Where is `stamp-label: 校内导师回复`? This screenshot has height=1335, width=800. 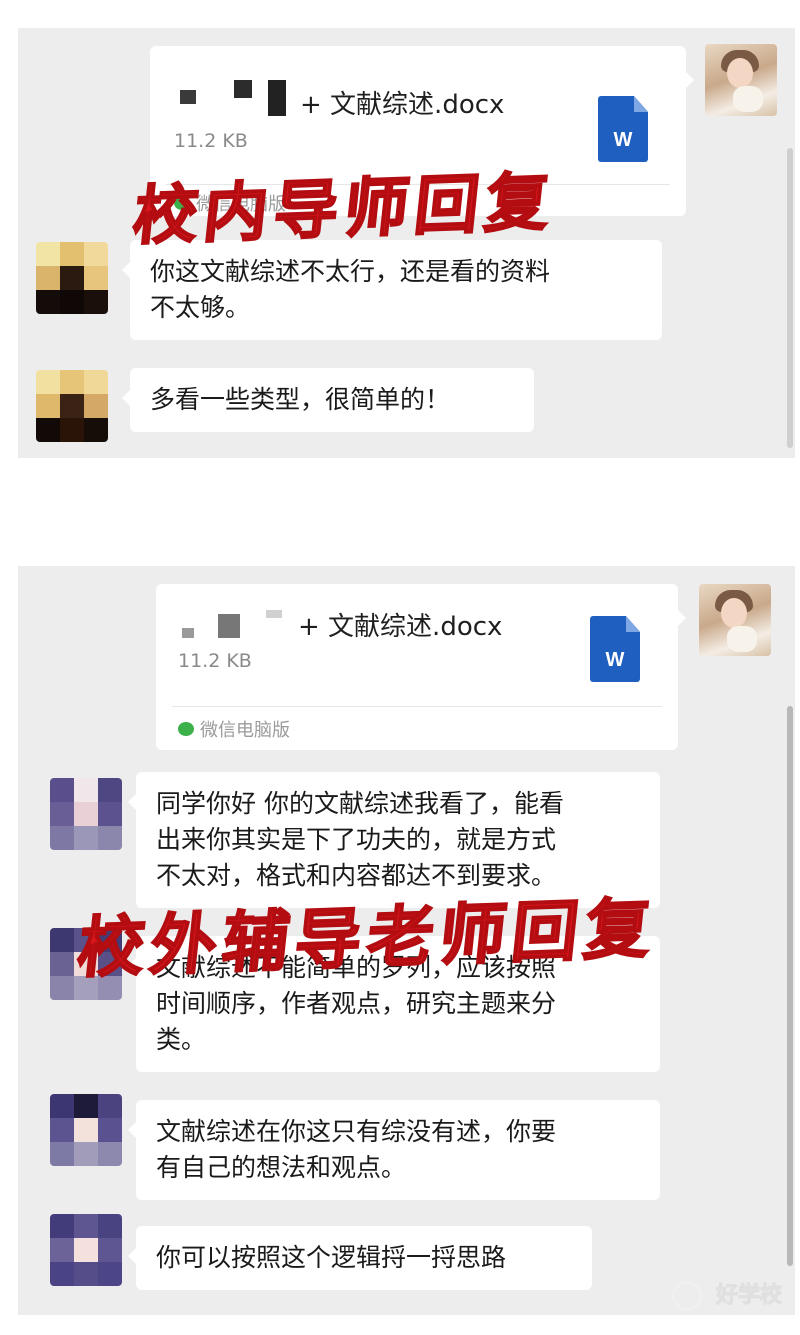
stamp-label: 校内导师回复 is located at coordinates (345, 210).